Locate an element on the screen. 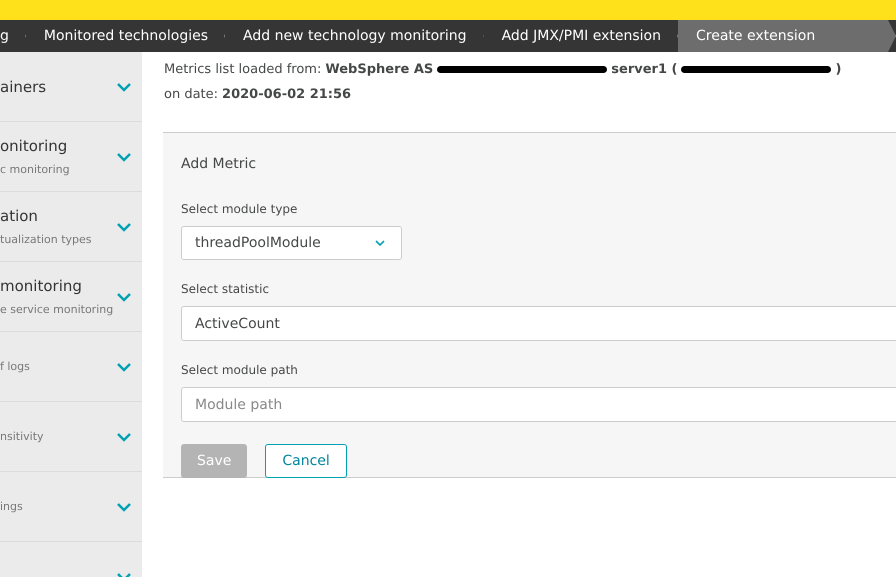 This screenshot has height=577, width=896. field-label: Select statistic is located at coordinates (225, 289).